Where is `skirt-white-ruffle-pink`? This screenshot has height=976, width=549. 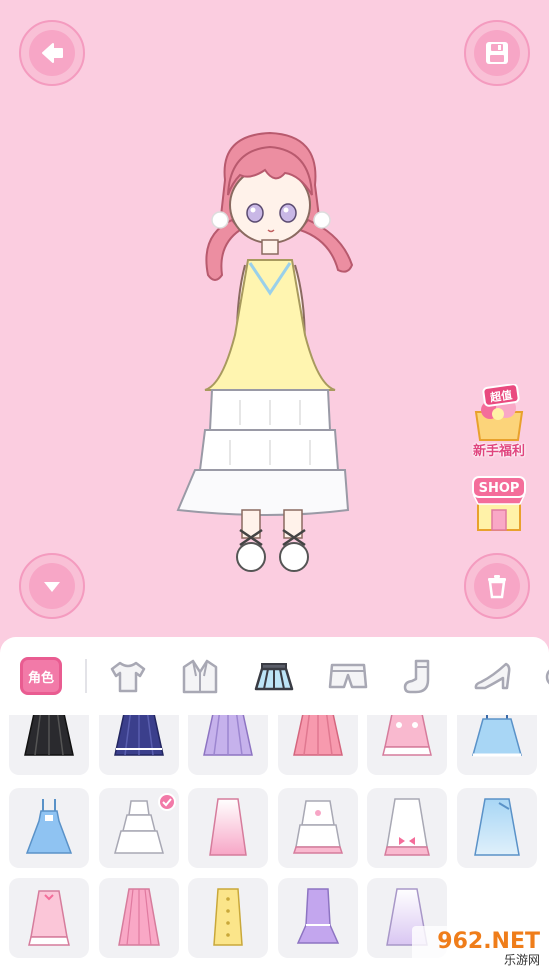
skirt-white-ruffle-pink is located at coordinates (318, 828).